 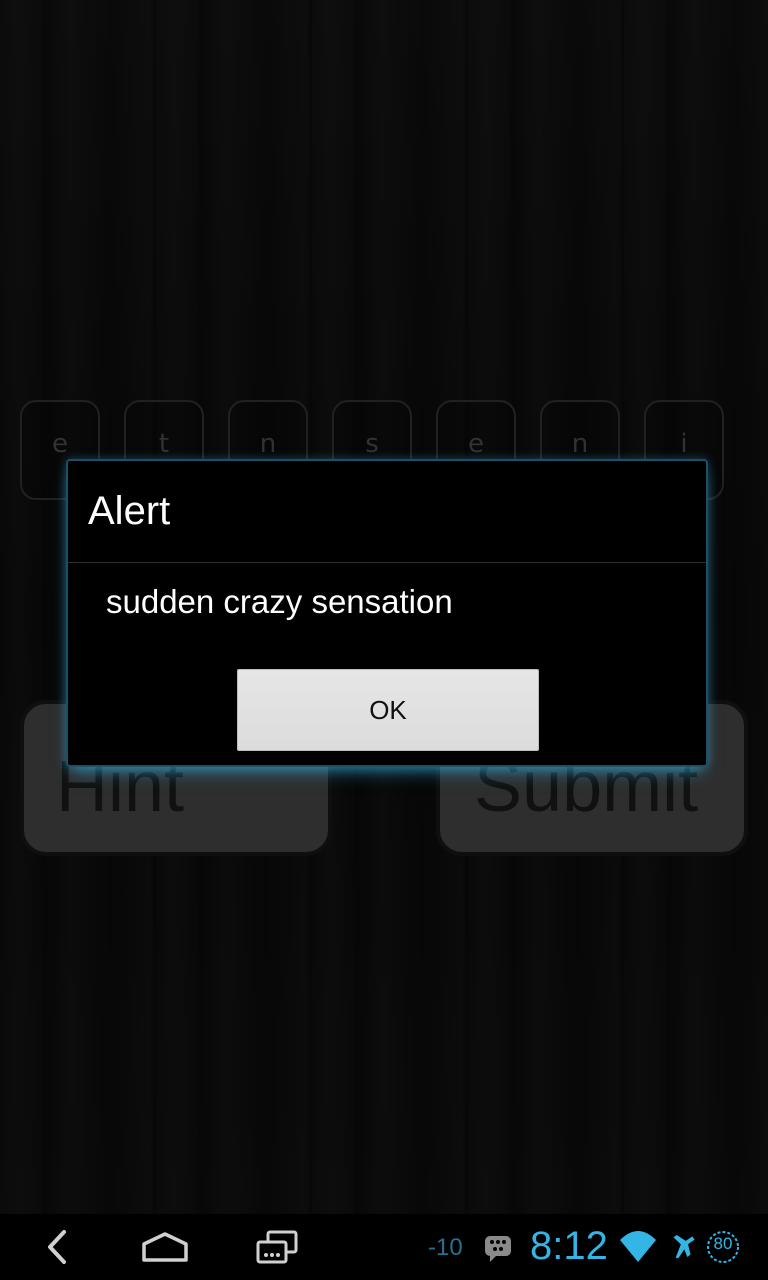 What do you see at coordinates (569, 1246) in the screenshot?
I see `clock-time: 8:12` at bounding box center [569, 1246].